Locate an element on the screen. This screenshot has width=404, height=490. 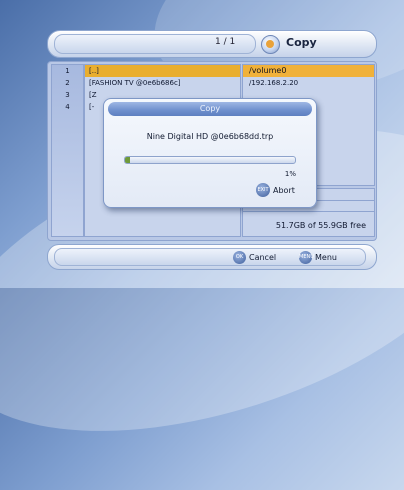
row-number-column: 1 2 3 4 is located at coordinates (67, 150).